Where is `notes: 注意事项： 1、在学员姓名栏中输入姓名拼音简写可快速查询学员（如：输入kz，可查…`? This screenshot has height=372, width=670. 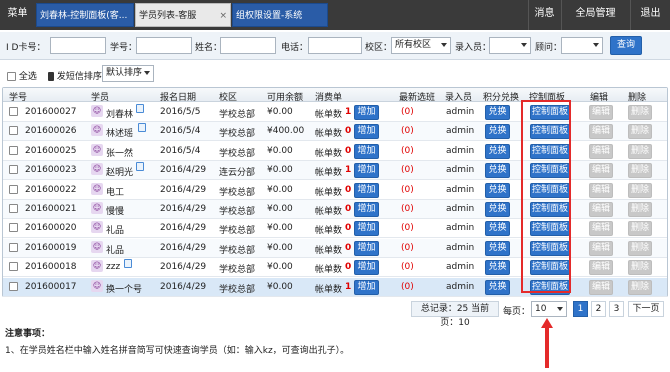
notes: 注意事项： 1、在学员姓名栏中输入姓名拼音简写可快速查询学员（如：输入kz，可查… is located at coordinates (177, 341).